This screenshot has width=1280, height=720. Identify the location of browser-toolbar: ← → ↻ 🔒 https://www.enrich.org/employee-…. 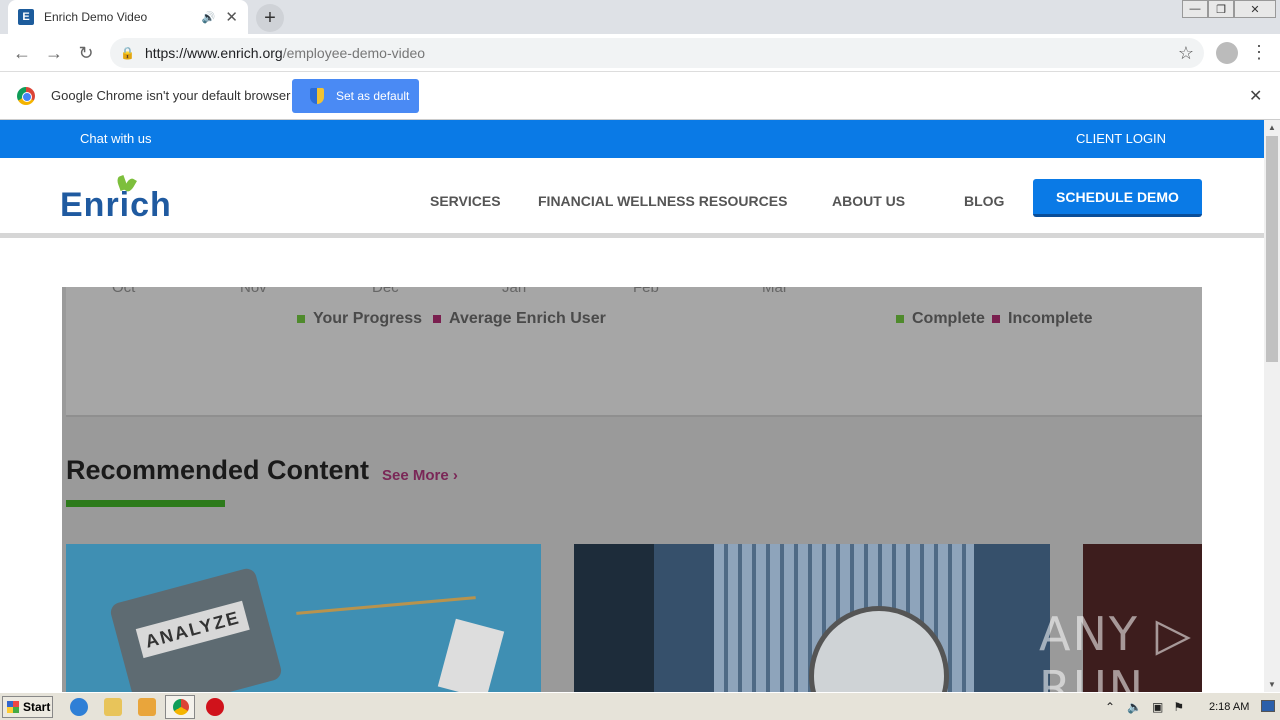
(640, 53).